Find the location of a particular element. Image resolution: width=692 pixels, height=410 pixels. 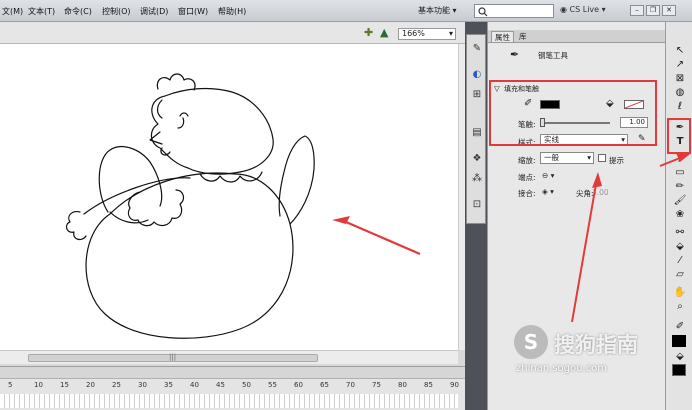

library-panel-icon: ⊡ is located at coordinates (477, 205).